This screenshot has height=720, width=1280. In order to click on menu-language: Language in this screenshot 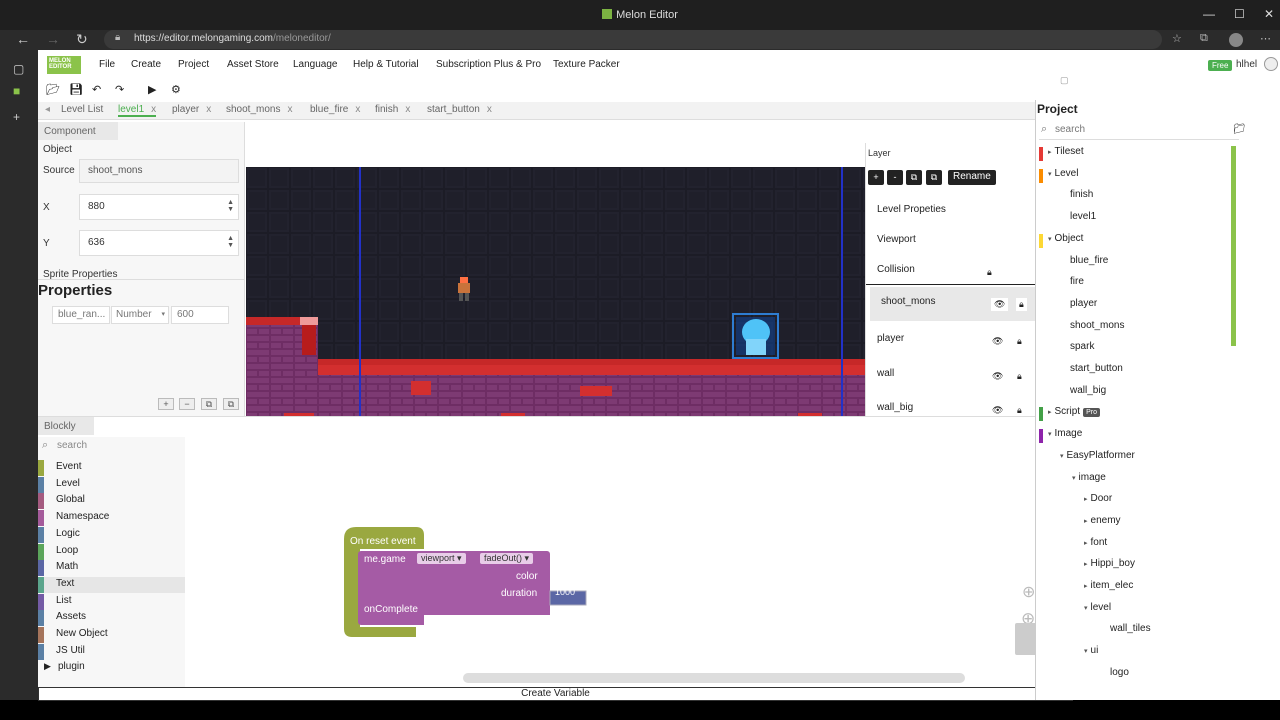, I will do `click(315, 64)`.